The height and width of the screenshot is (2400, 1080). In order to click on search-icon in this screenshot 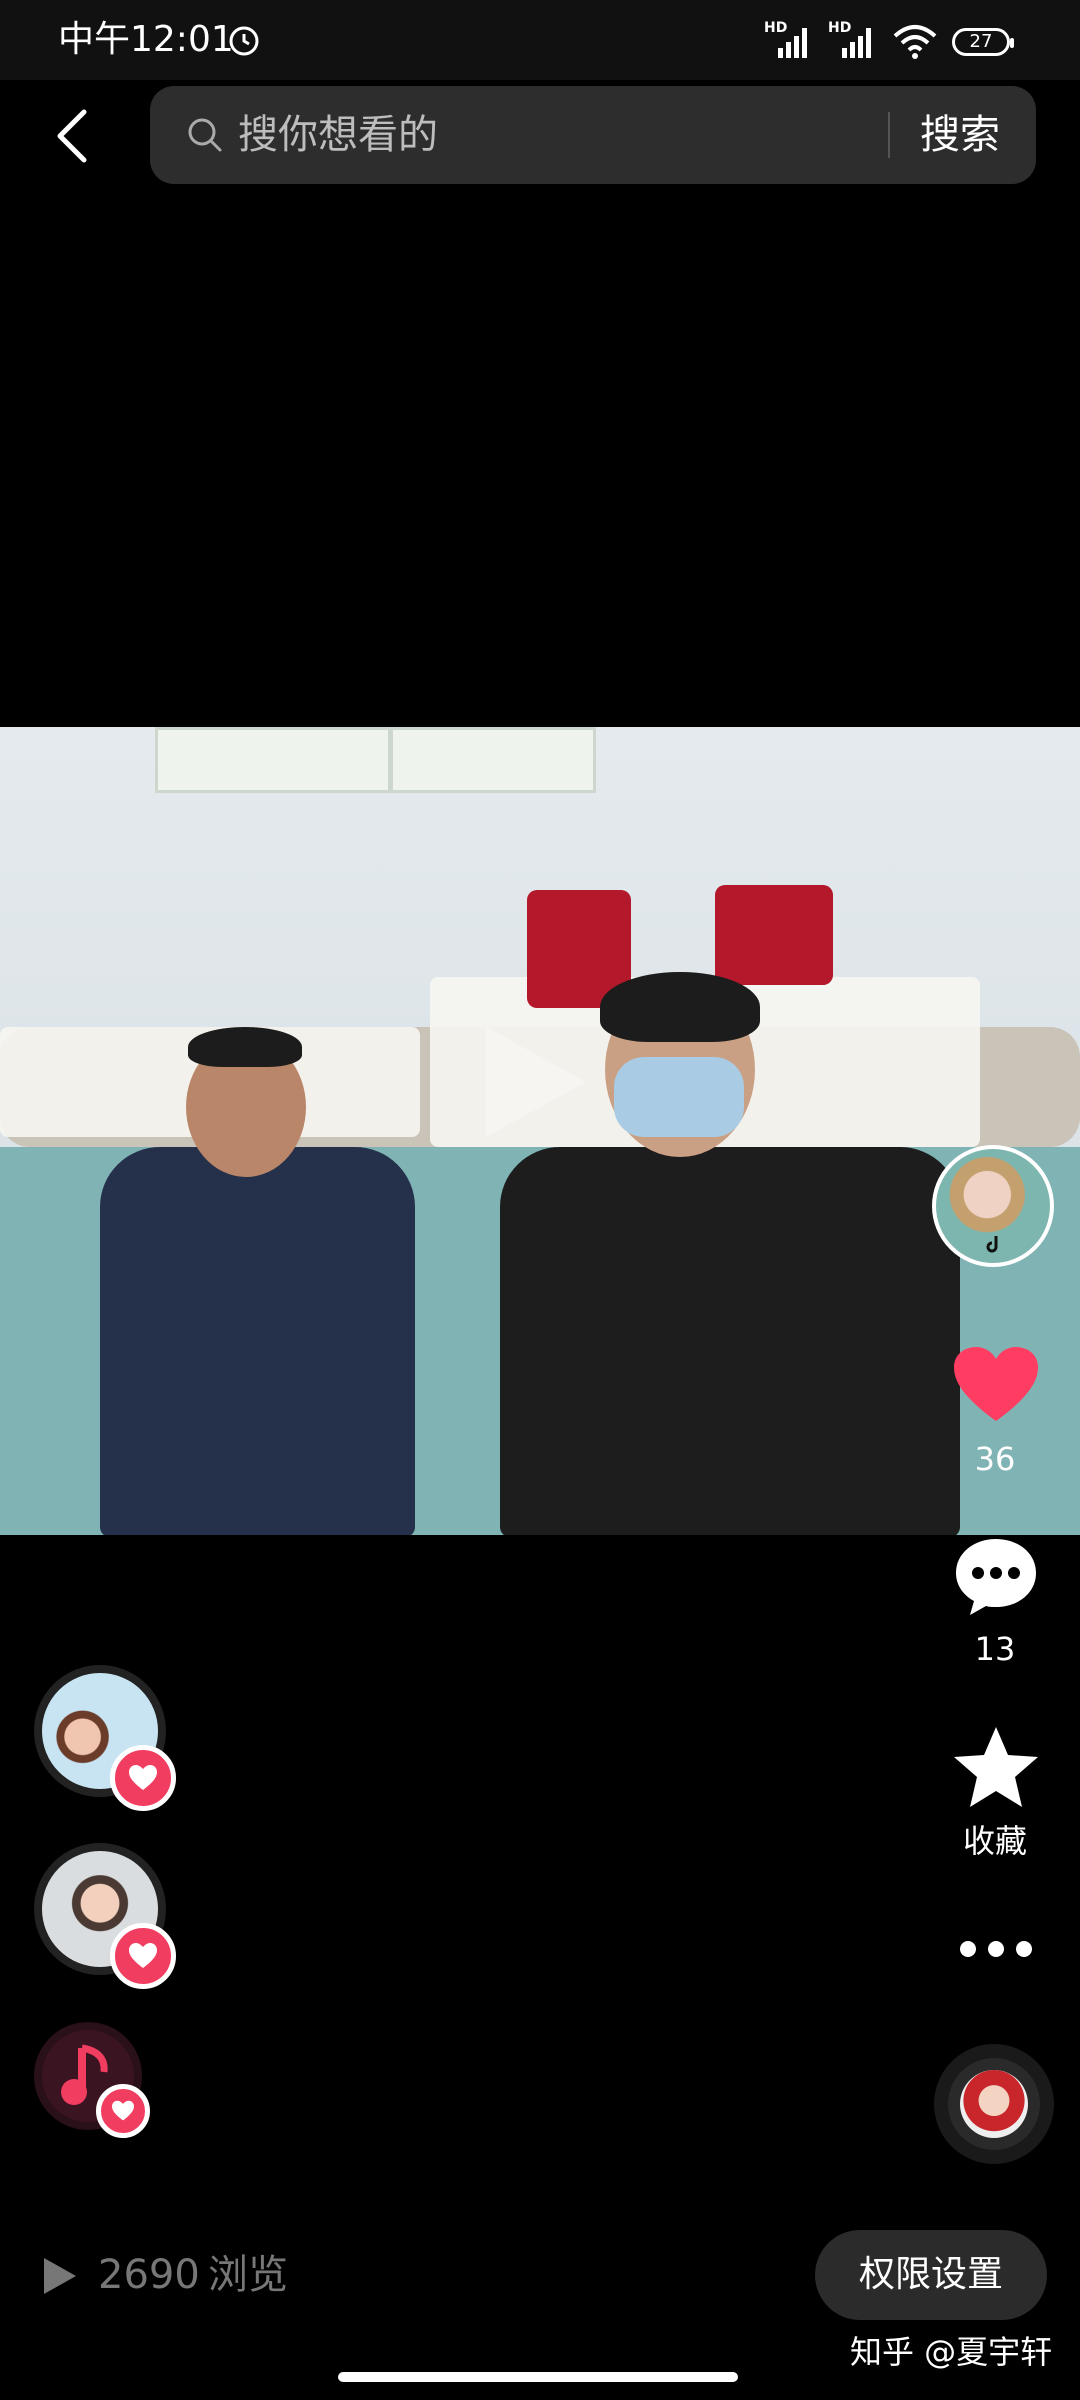, I will do `click(205, 135)`.